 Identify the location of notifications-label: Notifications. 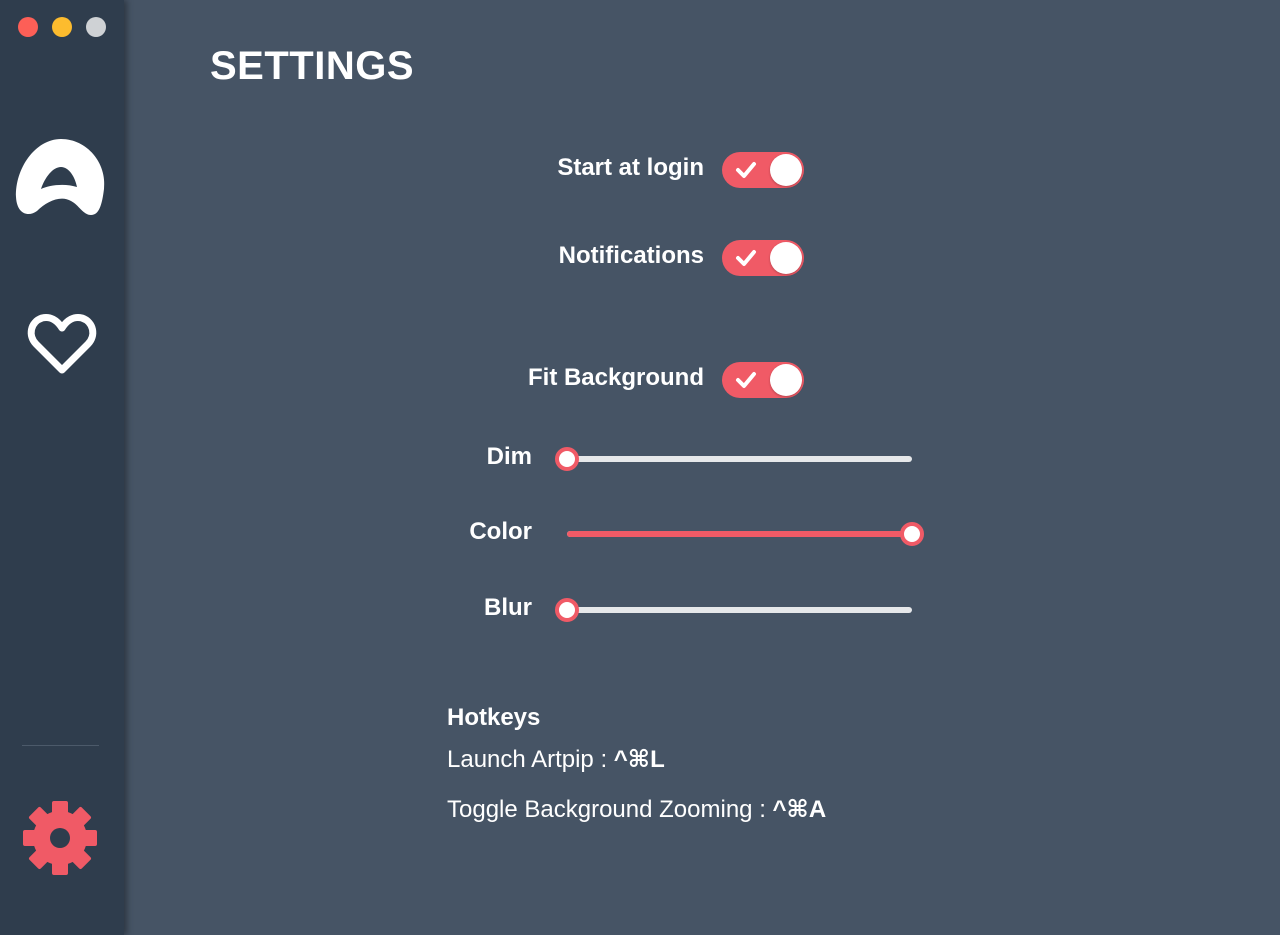
(631, 255).